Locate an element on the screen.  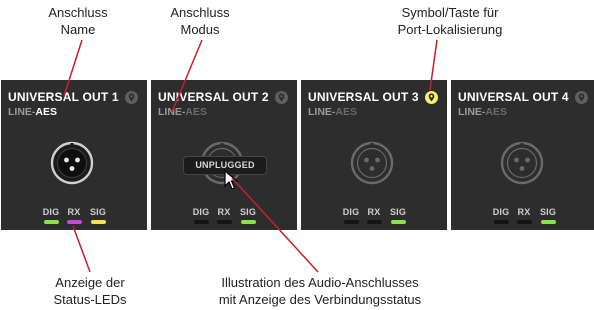
output-panel-3: UNIVERSAL OUT 3 LINE-AES DIG RX SIG is located at coordinates (374, 155).